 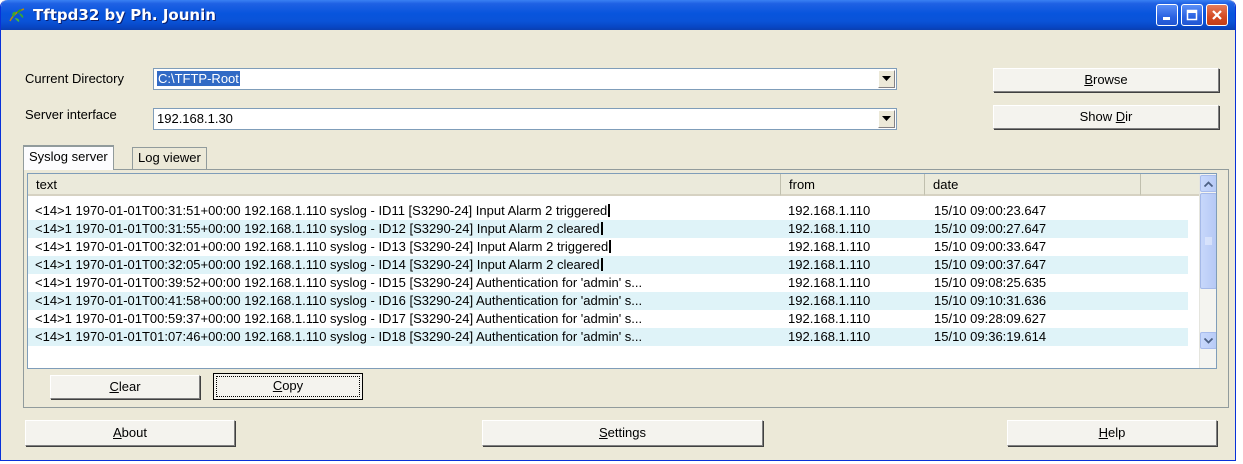 I want to click on column-header-date: date, so click(x=1033, y=185).